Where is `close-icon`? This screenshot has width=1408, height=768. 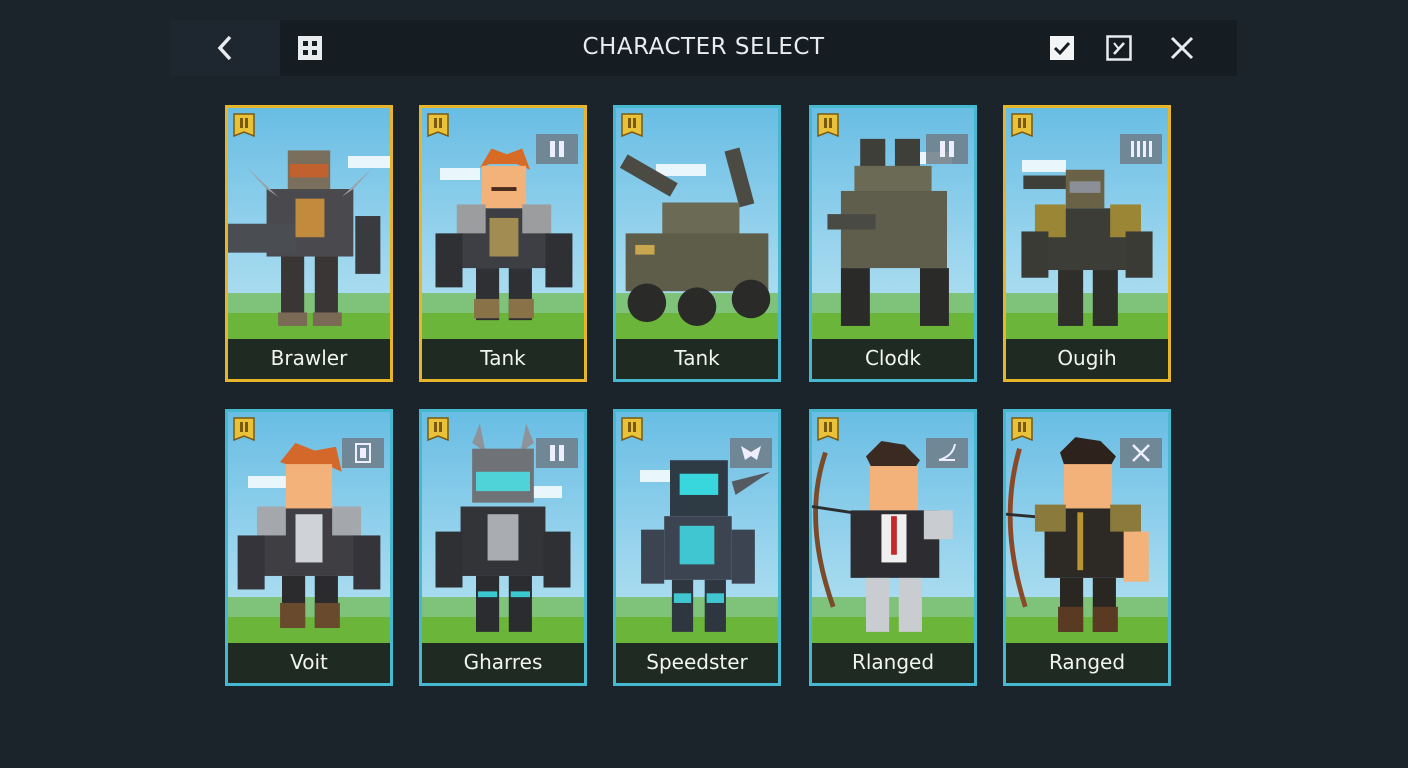 close-icon is located at coordinates (1182, 48).